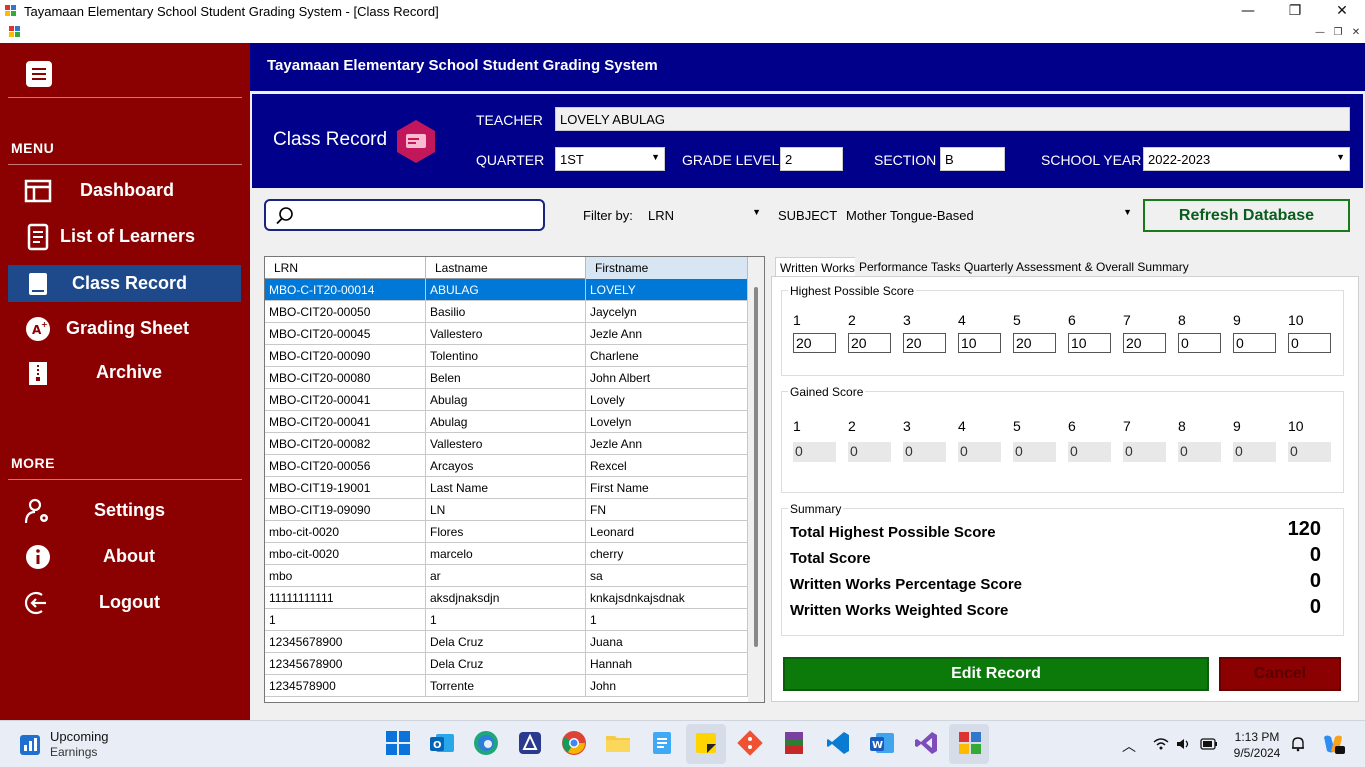 The width and height of the screenshot is (1365, 767). What do you see at coordinates (506, 312) in the screenshot?
I see `table-row: MBO-CIT20-00050 Basilio Jaycelyn` at bounding box center [506, 312].